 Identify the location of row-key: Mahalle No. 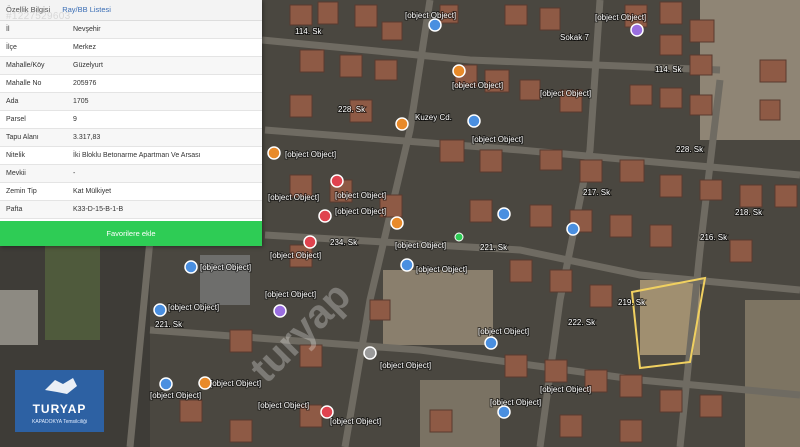
(33, 83).